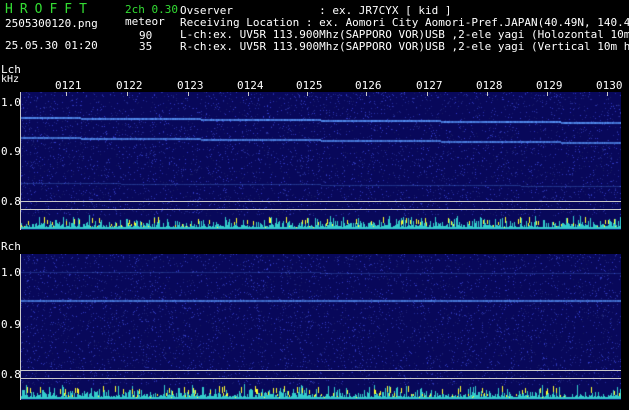 This screenshot has height=410, width=629. What do you see at coordinates (250, 85) in the screenshot?
I see `time-tick: 0124` at bounding box center [250, 85].